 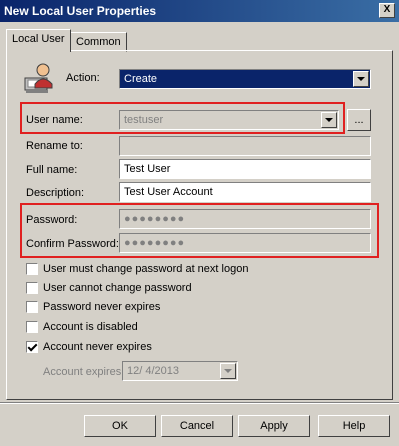 What do you see at coordinates (199, 403) in the screenshot?
I see `button-separator` at bounding box center [199, 403].